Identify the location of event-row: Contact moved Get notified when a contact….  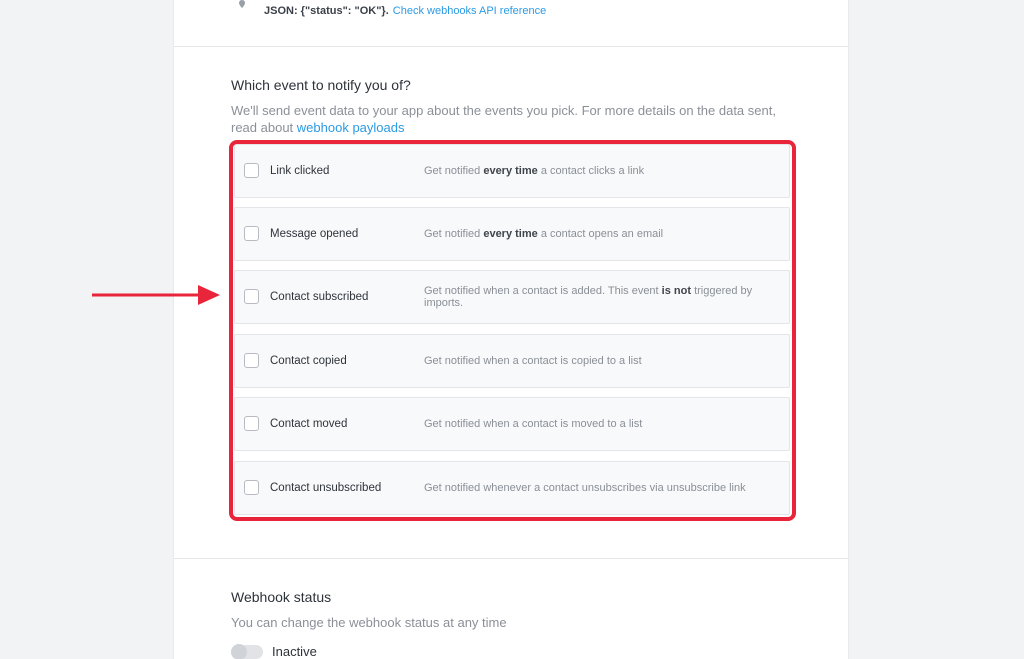
(512, 424).